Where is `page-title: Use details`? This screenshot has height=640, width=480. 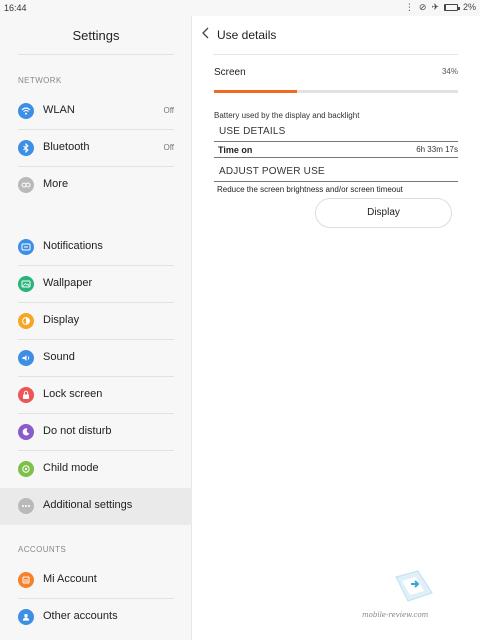
page-title: Use details is located at coordinates (247, 35).